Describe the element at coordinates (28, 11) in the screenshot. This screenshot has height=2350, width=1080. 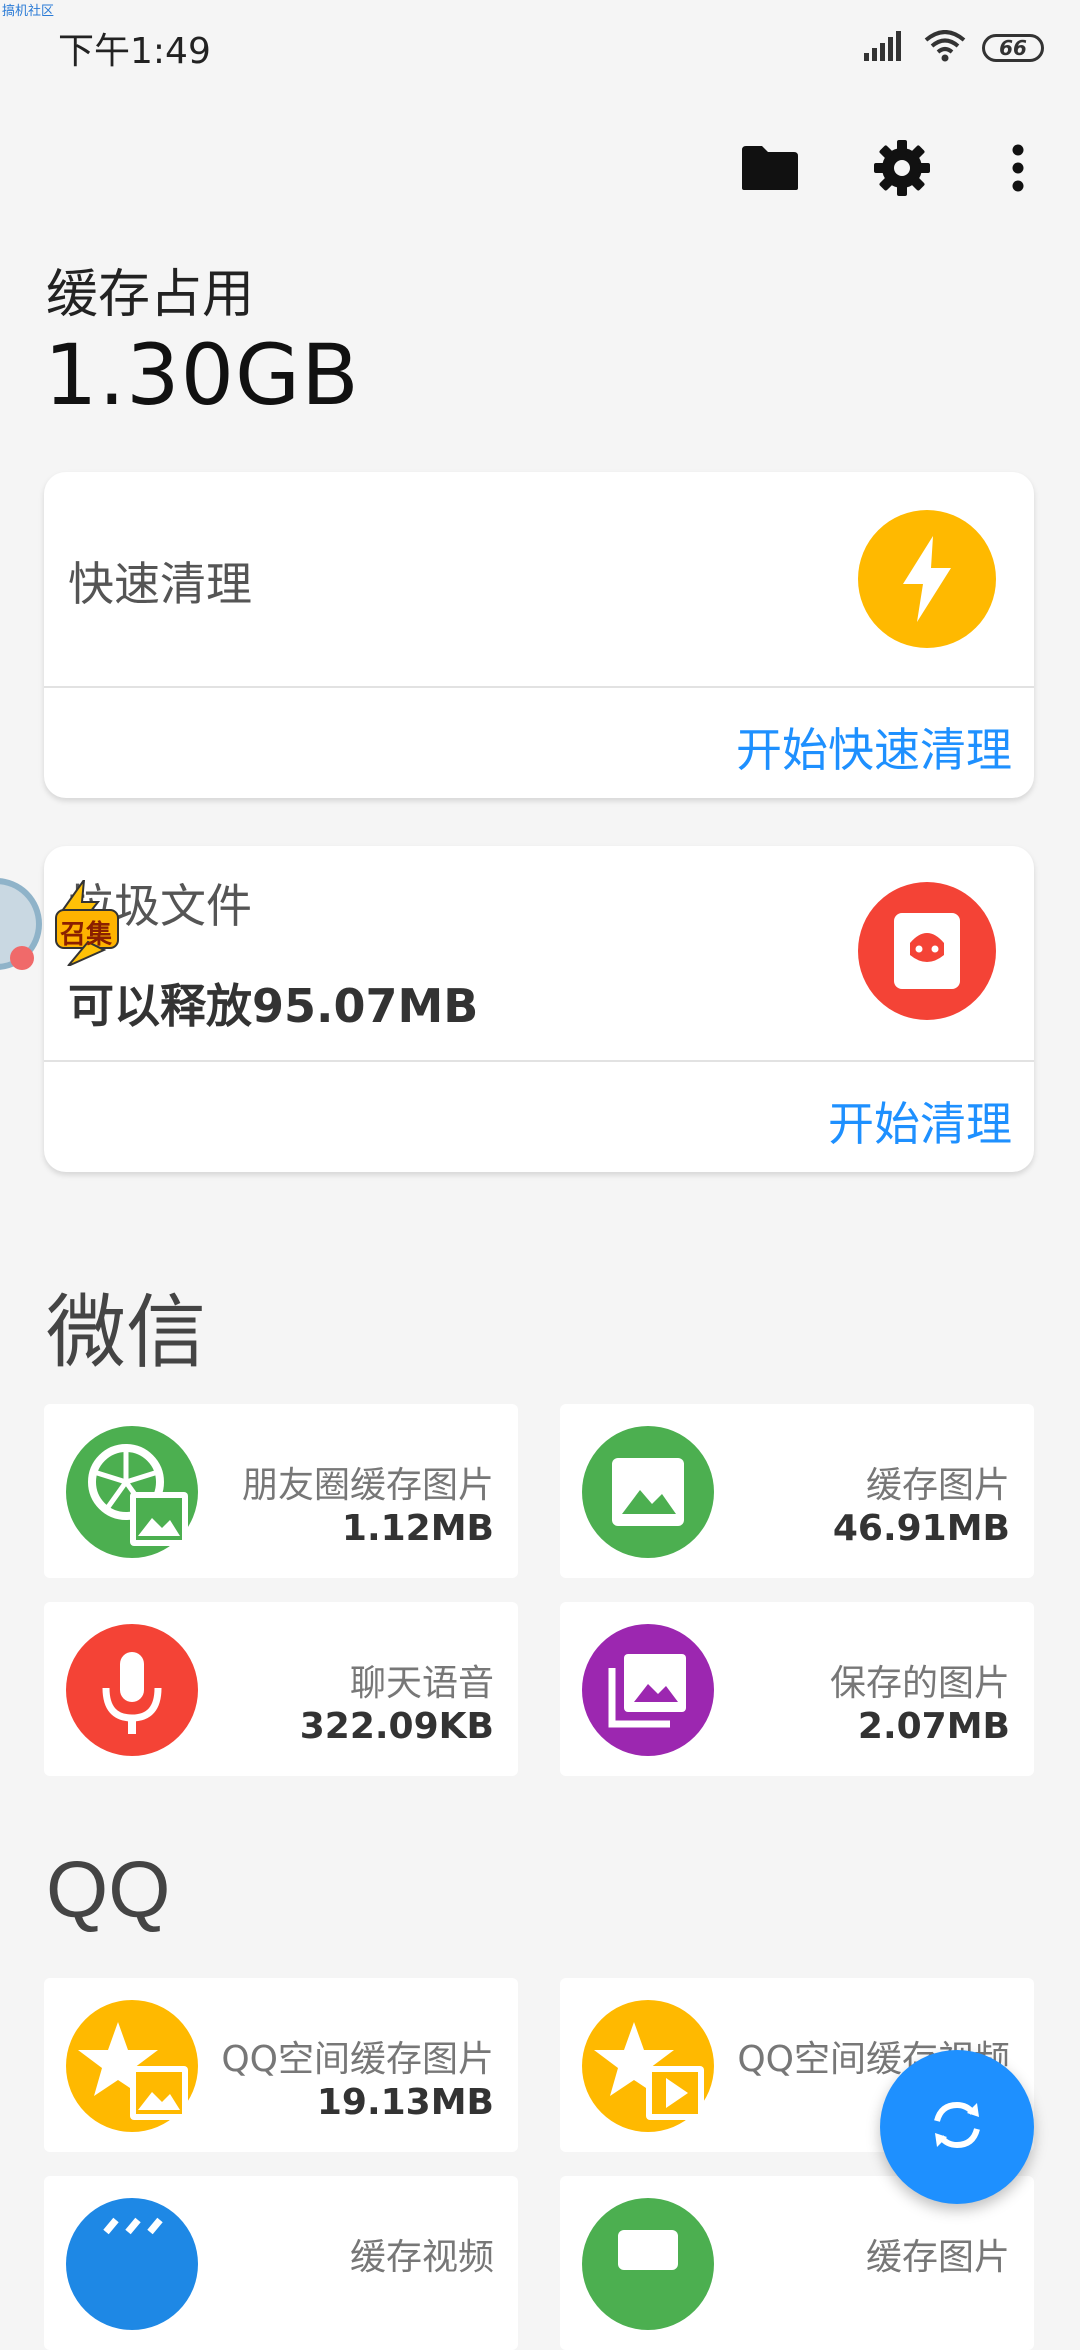
I see `watermark: 搞机社区` at that location.